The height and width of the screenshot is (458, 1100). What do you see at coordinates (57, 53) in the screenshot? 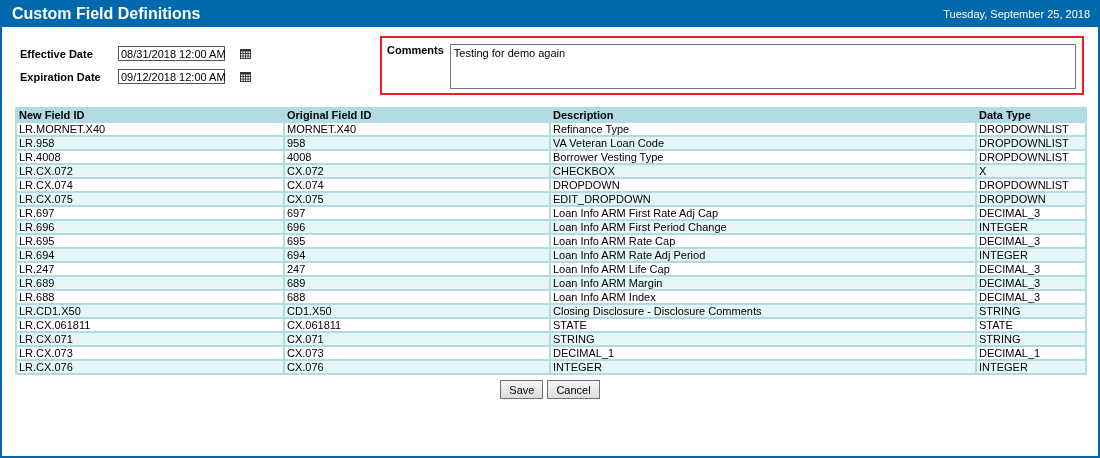
I see `field-label: Effective Date` at bounding box center [57, 53].